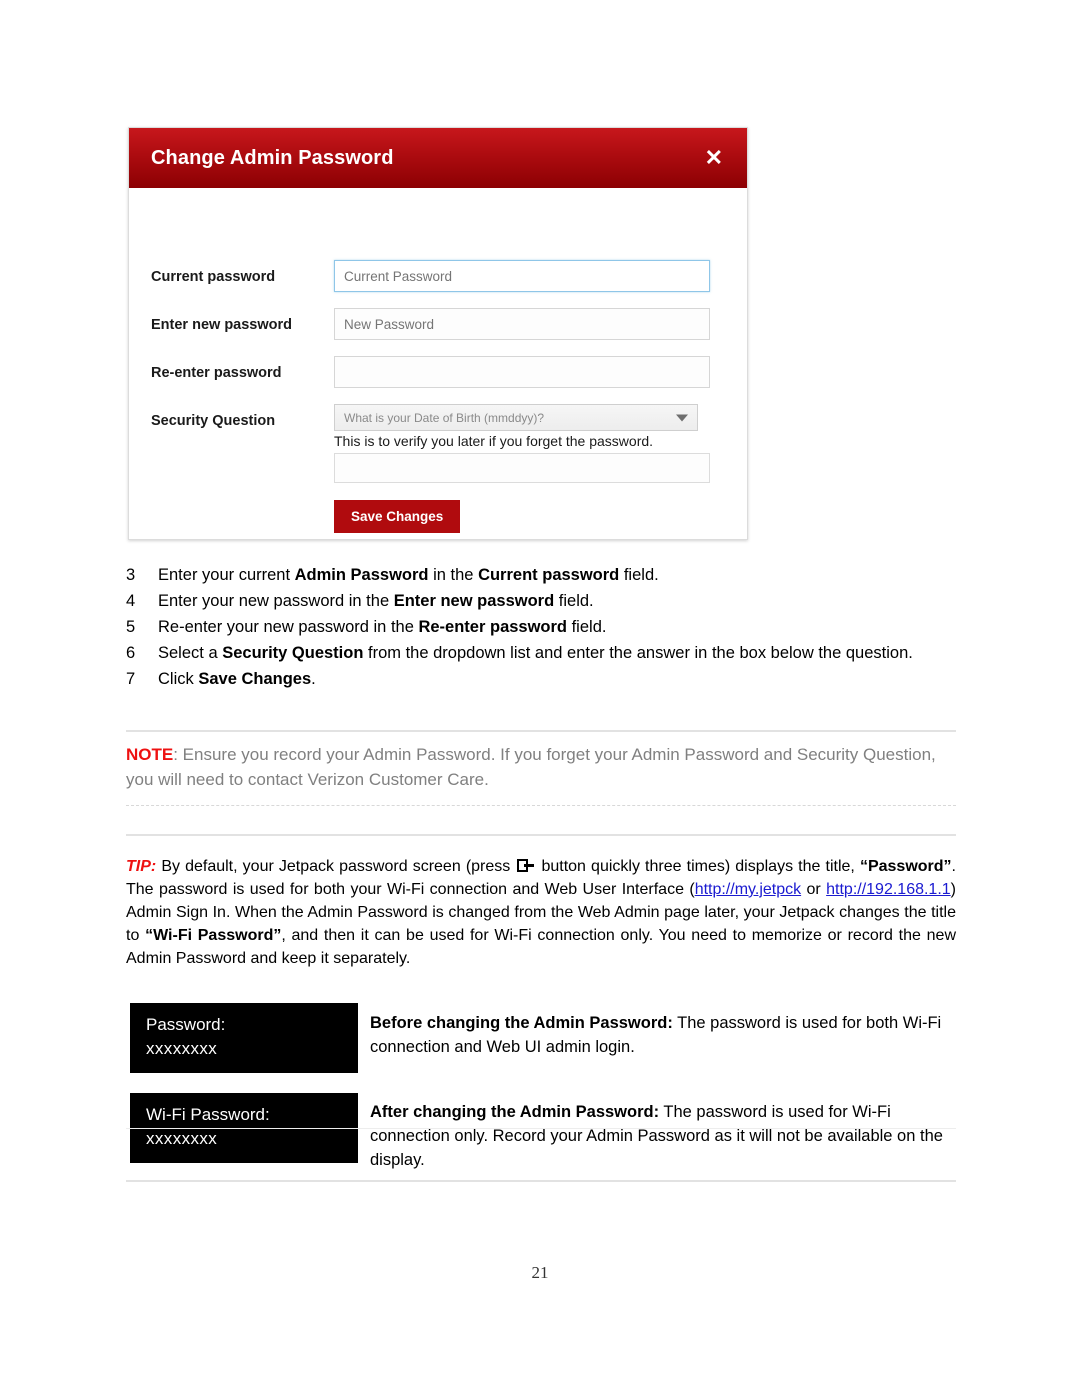  I want to click on step-number: 3, so click(131, 575).